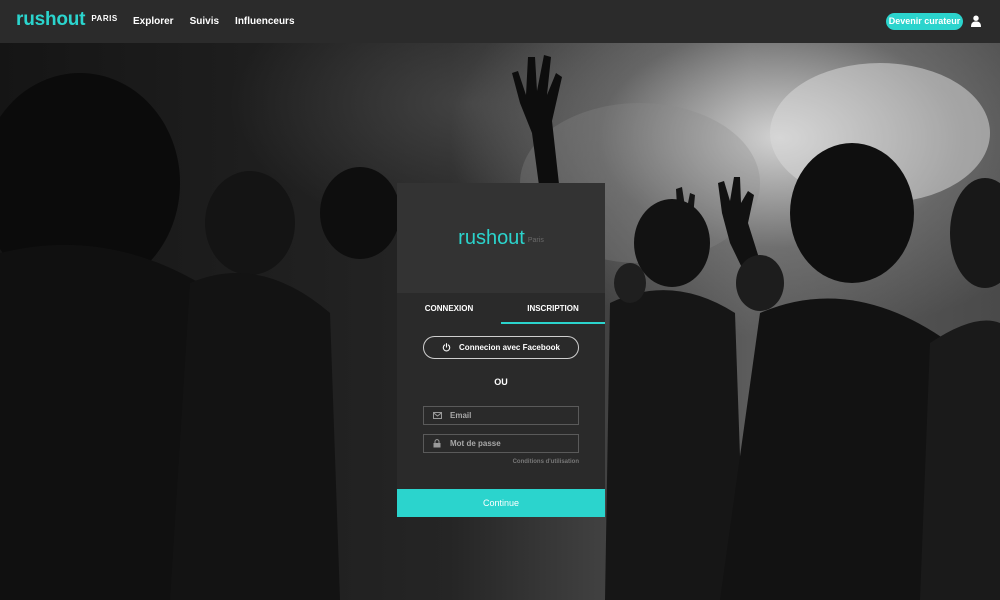 The height and width of the screenshot is (600, 1000). I want to click on main-nav: Explorer Suivis Influenceurs, so click(214, 21).